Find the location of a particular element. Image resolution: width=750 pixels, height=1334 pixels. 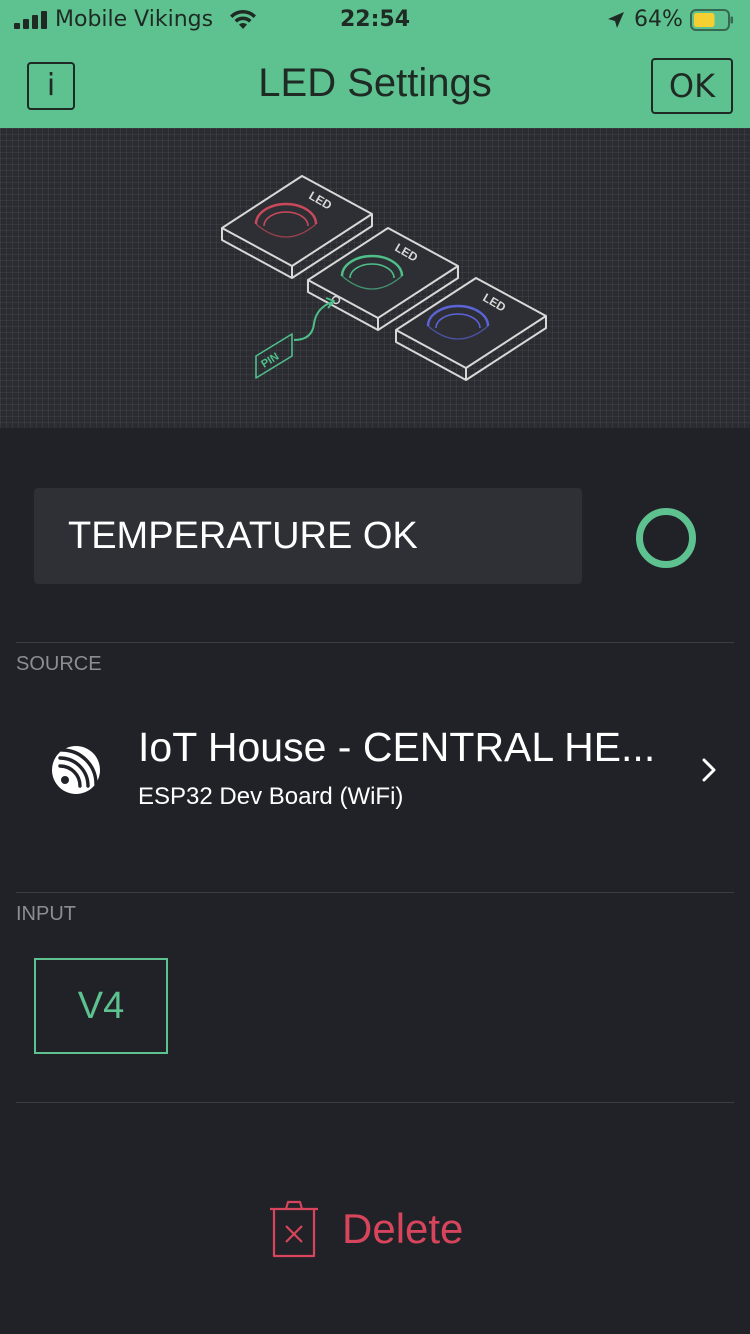

page-title: LED Settings is located at coordinates (375, 83).